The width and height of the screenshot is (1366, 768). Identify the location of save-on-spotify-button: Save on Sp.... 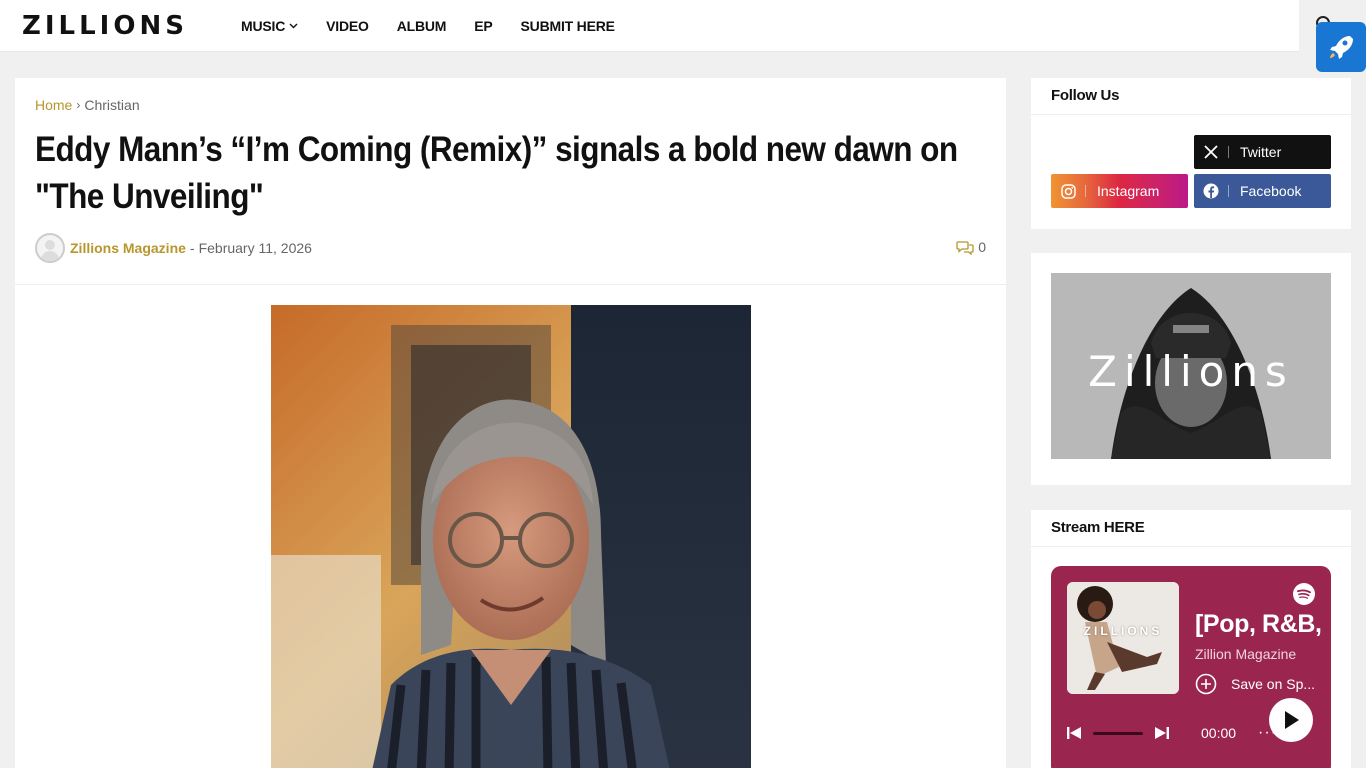
(1255, 684).